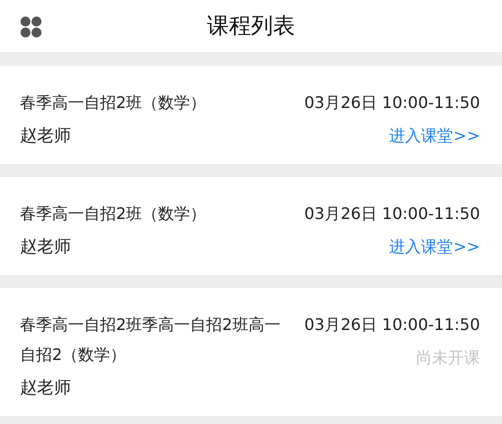  What do you see at coordinates (251, 27) in the screenshot?
I see `page-title: 课程列表` at bounding box center [251, 27].